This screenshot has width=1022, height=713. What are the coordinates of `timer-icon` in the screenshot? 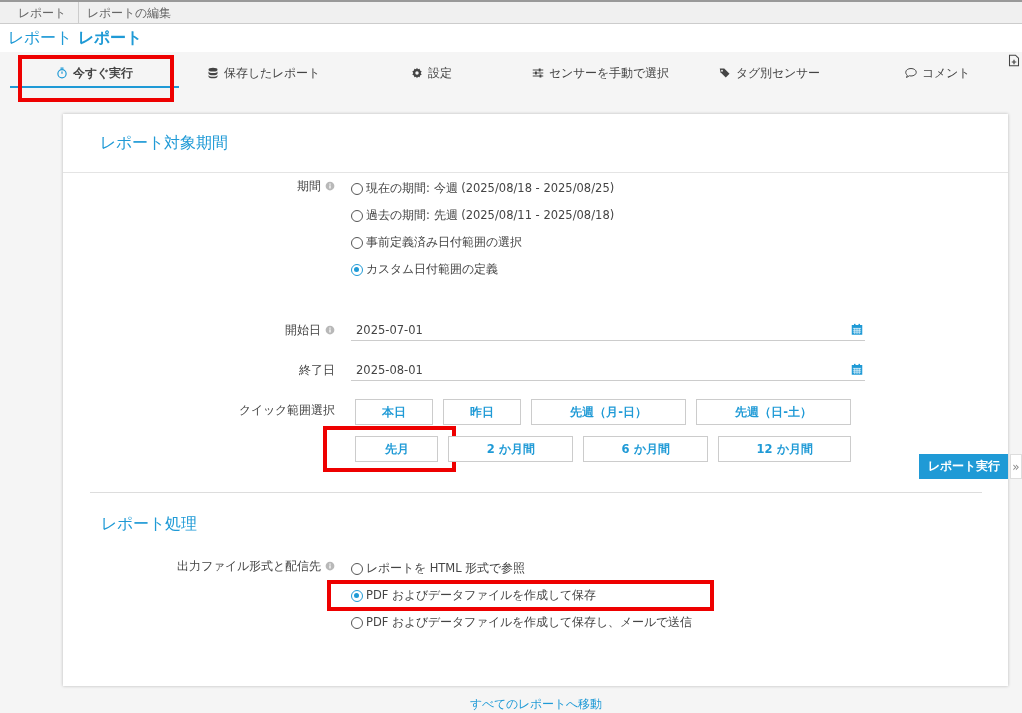 It's located at (61, 73).